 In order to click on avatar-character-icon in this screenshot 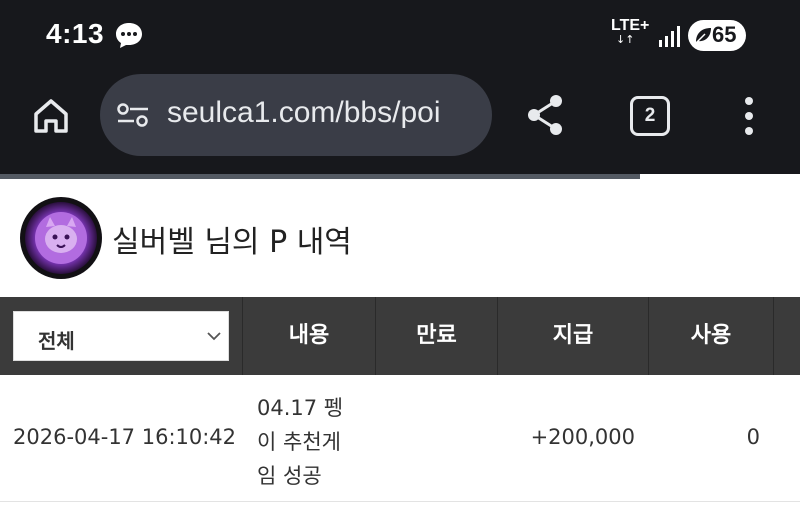, I will do `click(61, 238)`.